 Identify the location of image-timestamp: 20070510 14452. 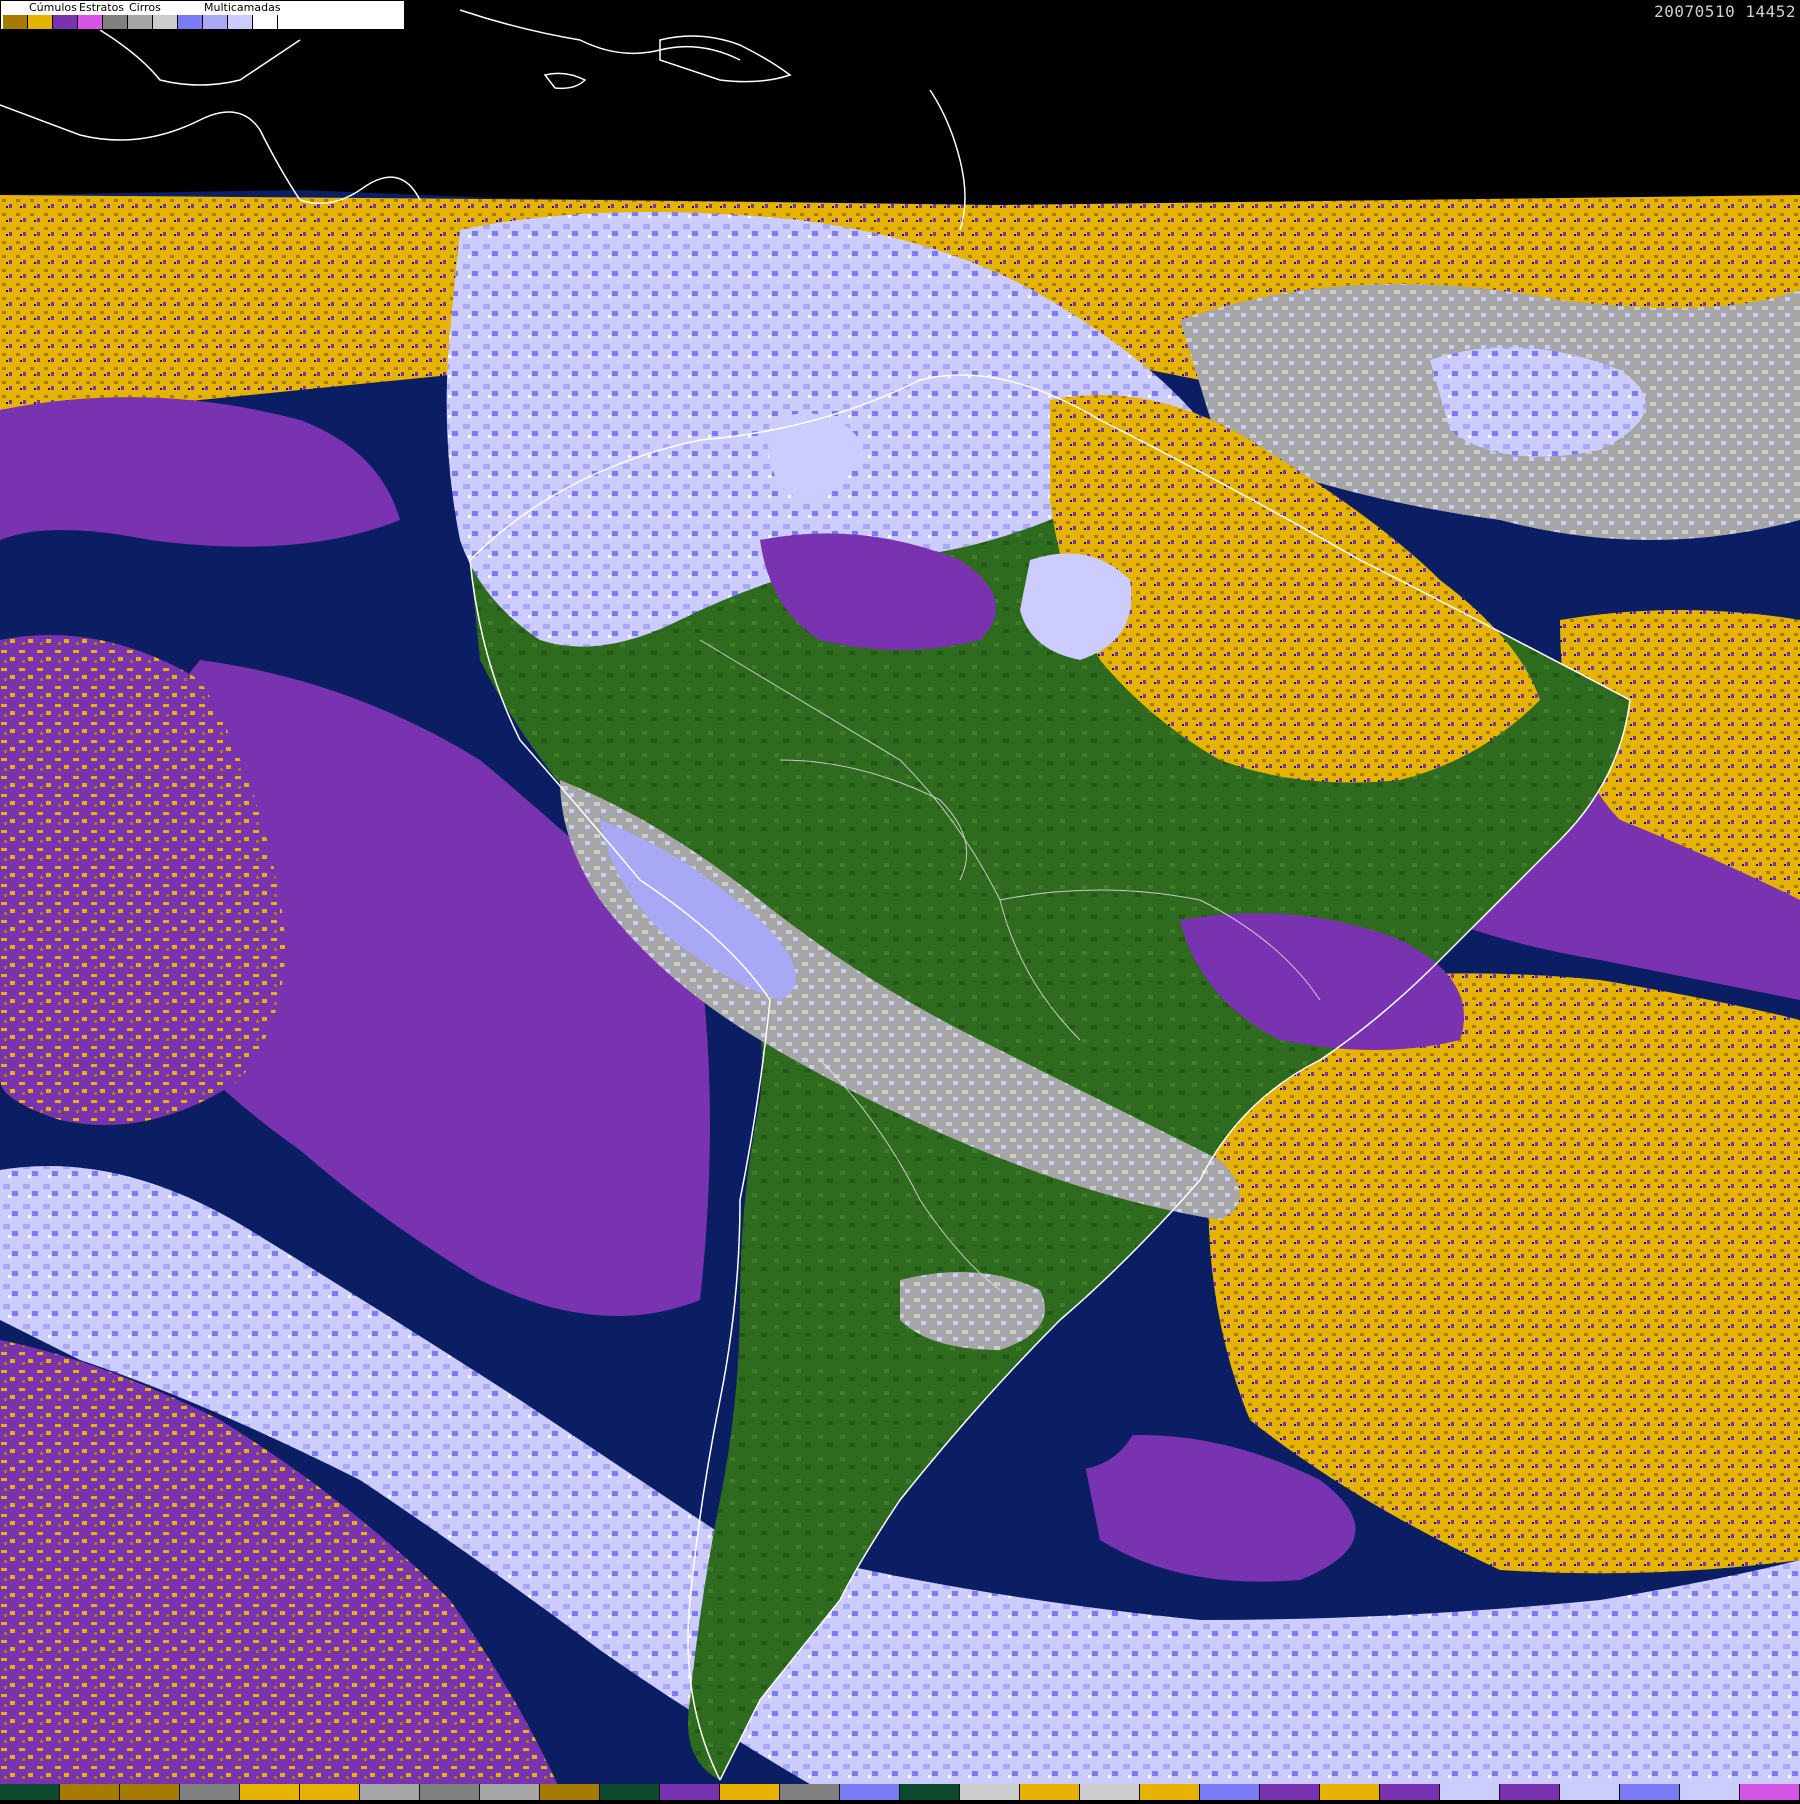
(1725, 11).